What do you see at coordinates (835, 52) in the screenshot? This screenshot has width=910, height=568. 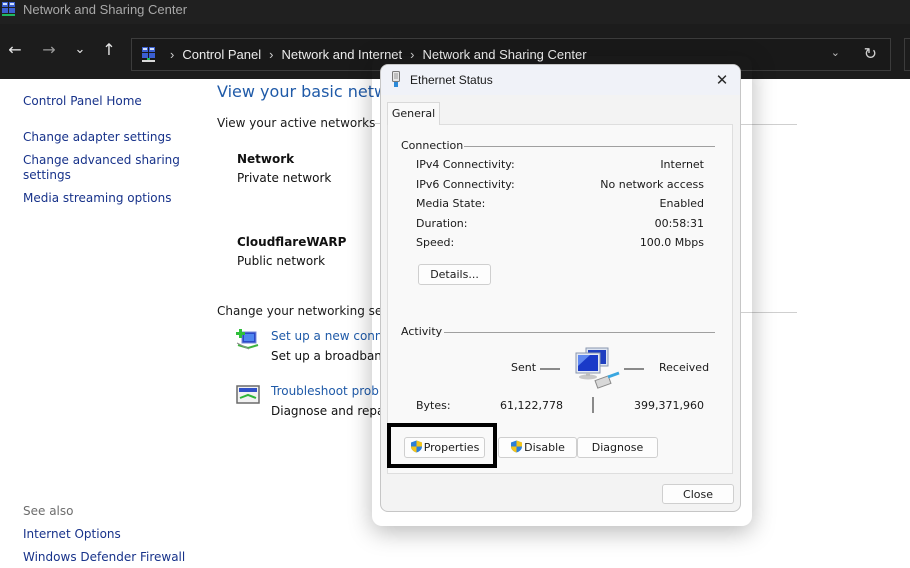 I see `address-dropdown-icon: ⌄` at bounding box center [835, 52].